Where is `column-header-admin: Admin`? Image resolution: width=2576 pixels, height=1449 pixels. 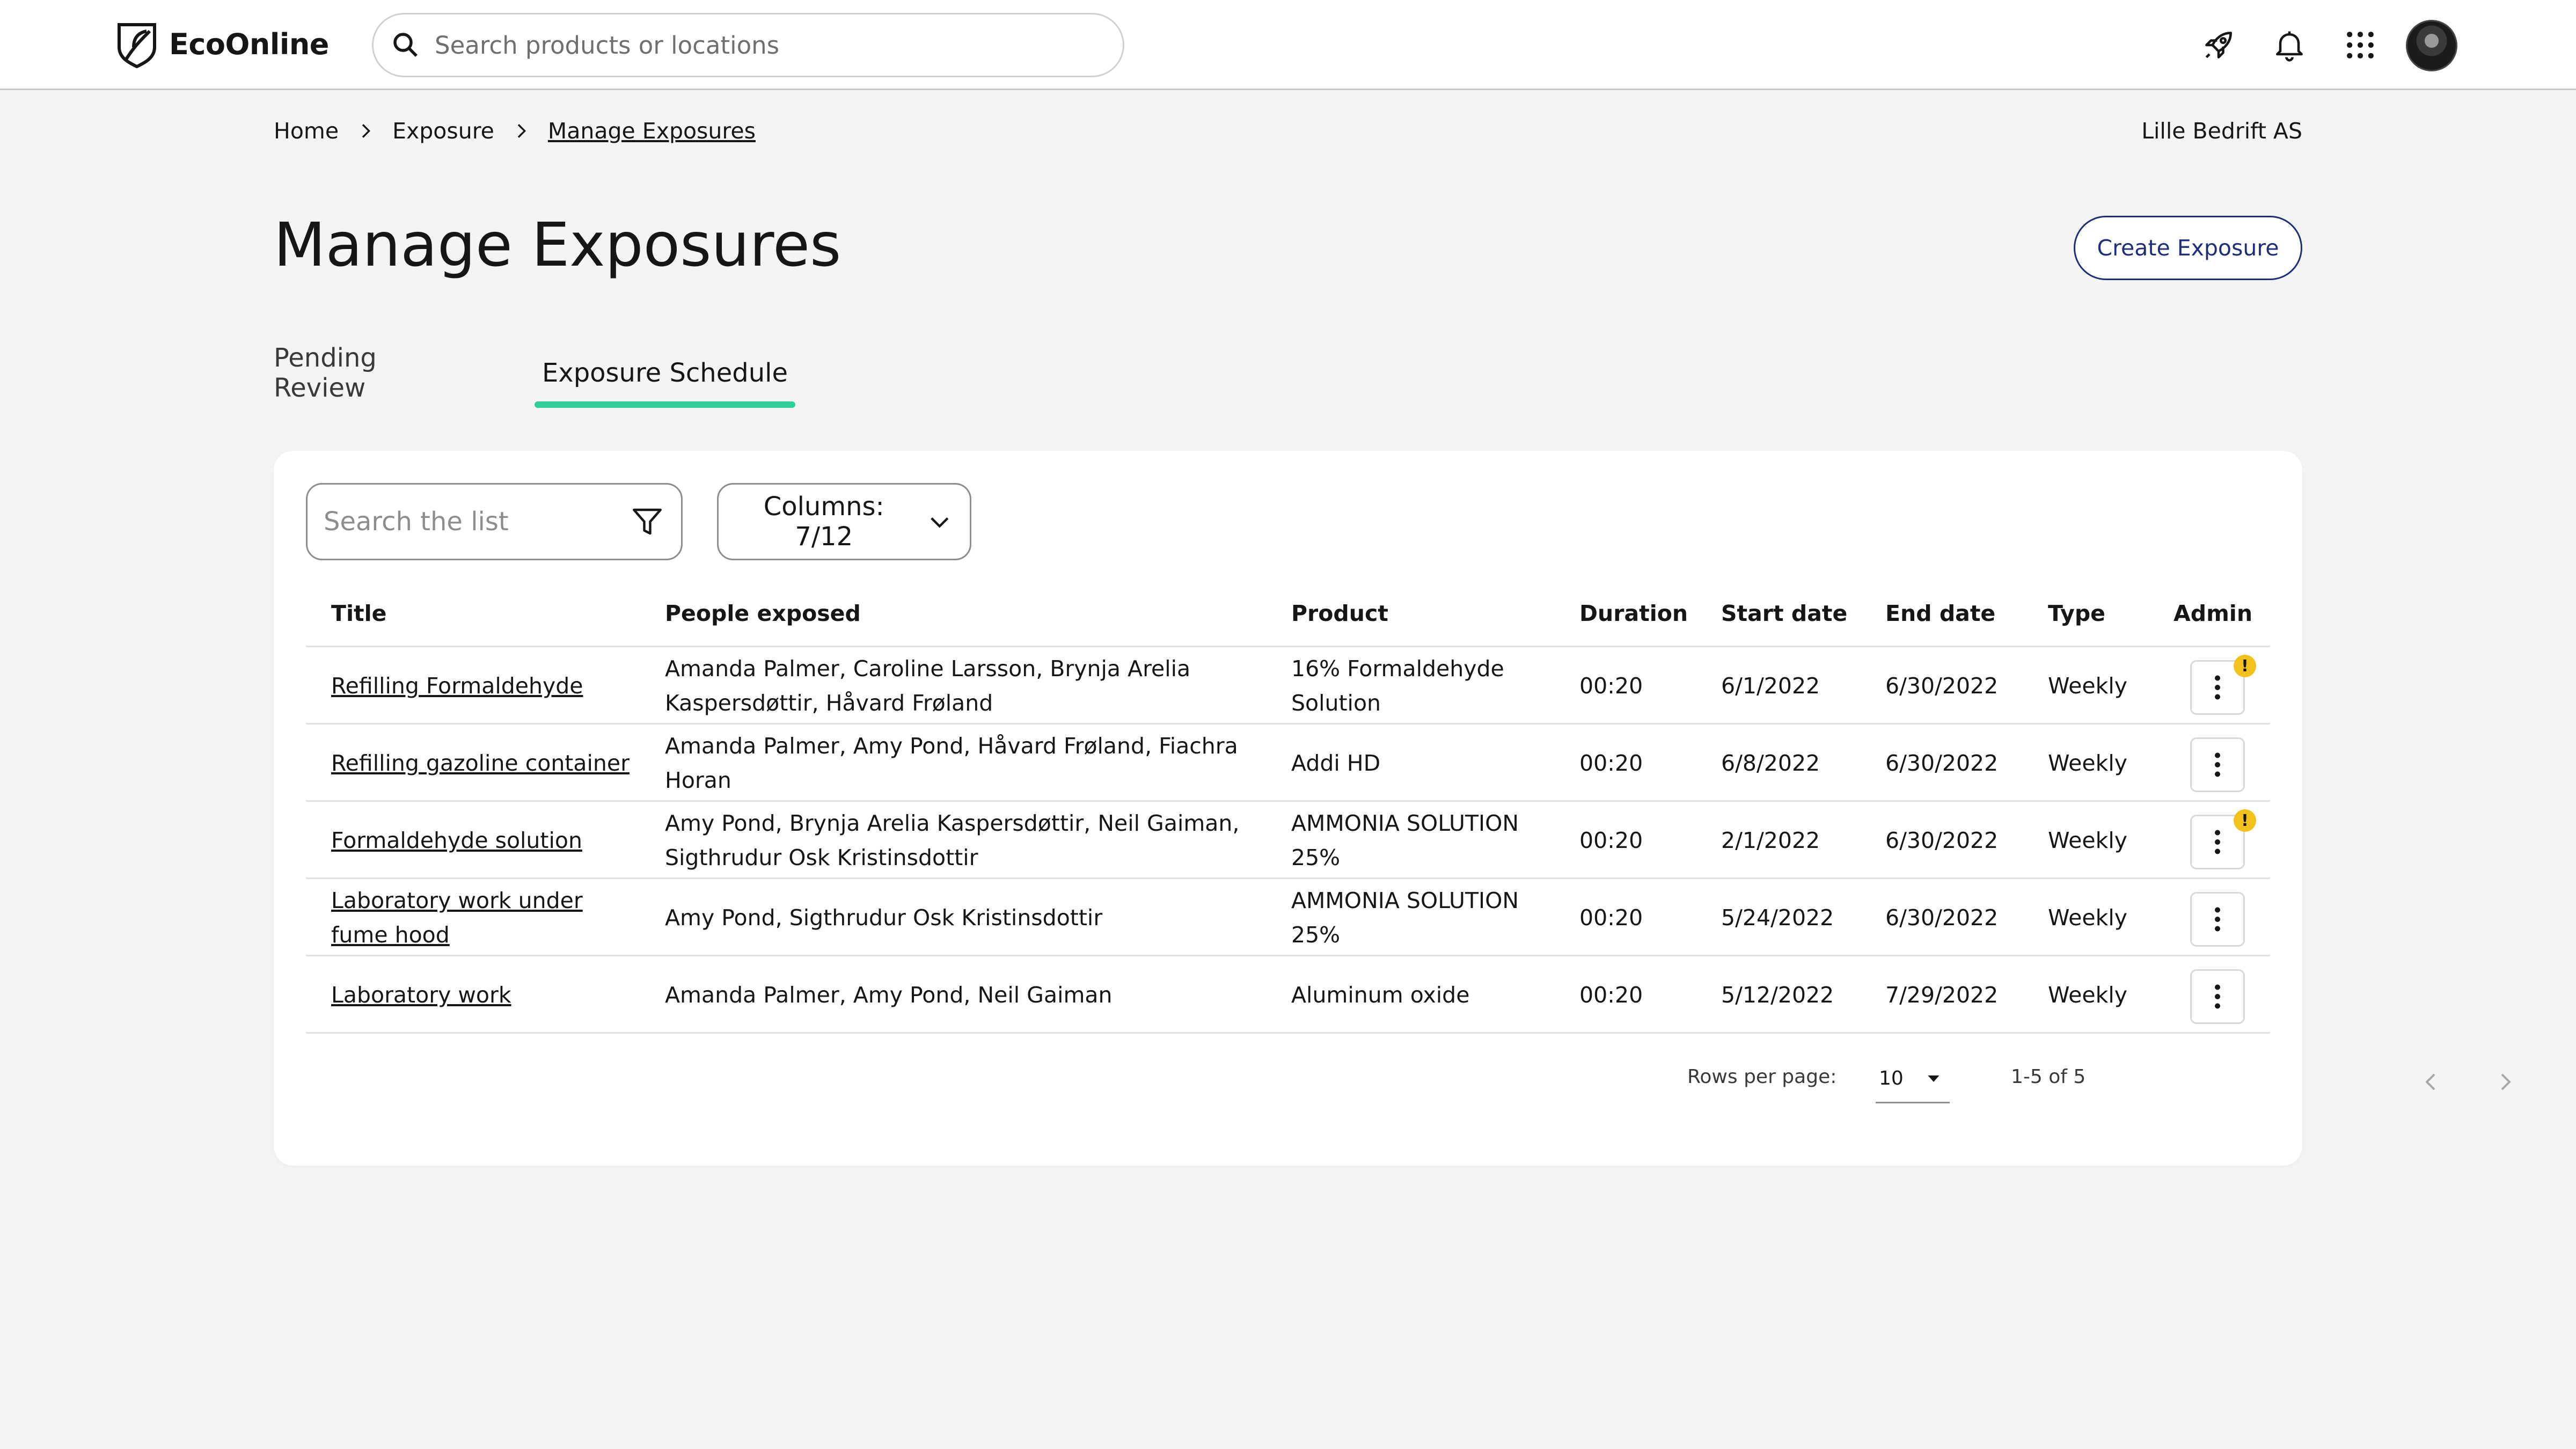 column-header-admin: Admin is located at coordinates (2213, 613).